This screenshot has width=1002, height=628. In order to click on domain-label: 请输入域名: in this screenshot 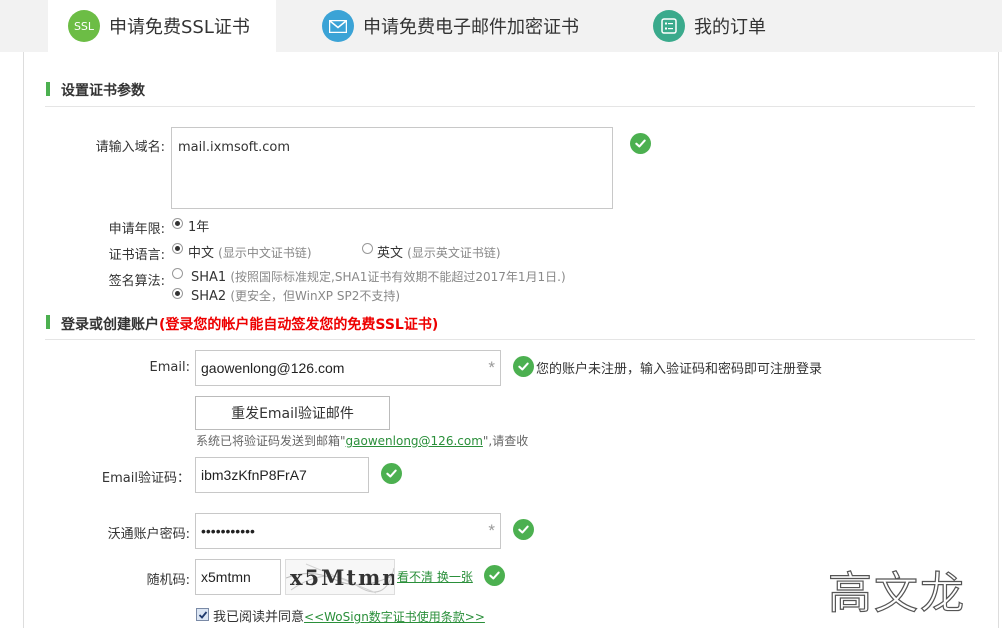, I will do `click(130, 147)`.